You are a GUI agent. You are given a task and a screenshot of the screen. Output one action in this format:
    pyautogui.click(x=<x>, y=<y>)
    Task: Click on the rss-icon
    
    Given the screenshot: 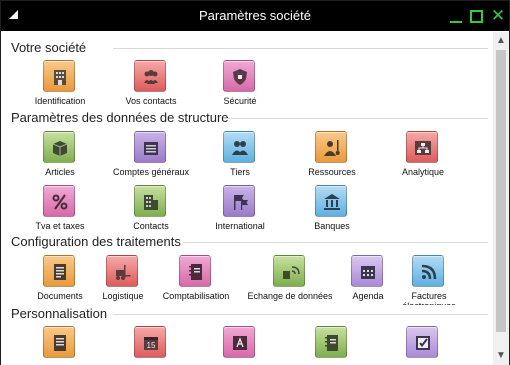 What is the action you would take?
    pyautogui.click(x=428, y=271)
    